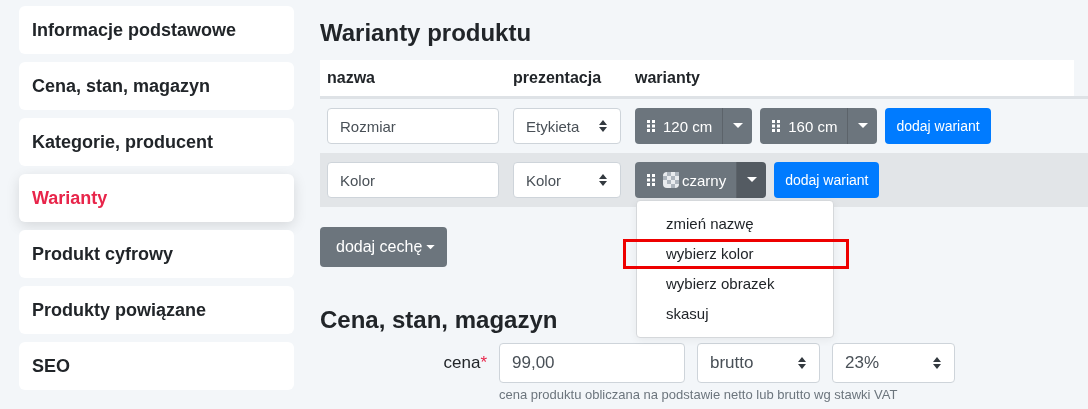 Image resolution: width=1088 pixels, height=409 pixels. Describe the element at coordinates (567, 126) in the screenshot. I see `presentation-select: Etykieta` at that location.